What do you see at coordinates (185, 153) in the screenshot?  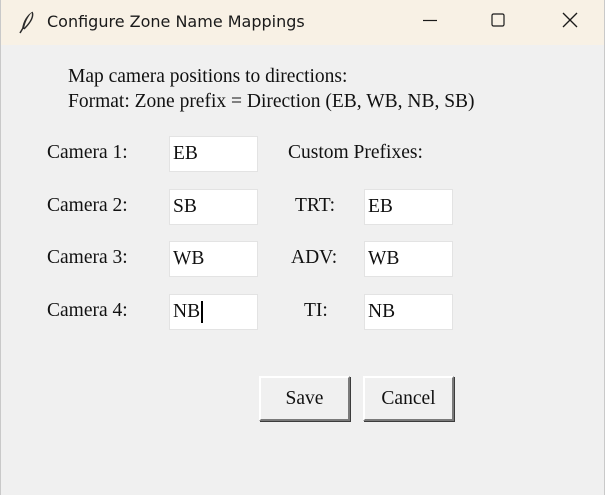 I see `camera-1-value: EB` at bounding box center [185, 153].